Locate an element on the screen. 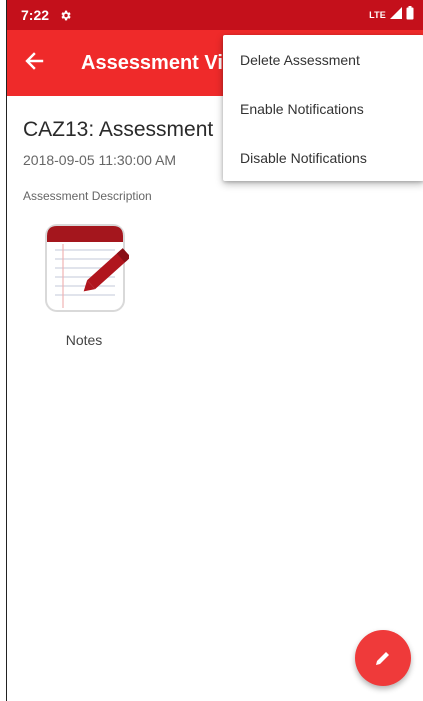  assessment-title: CAZ13: Assessment is located at coordinates (118, 129).